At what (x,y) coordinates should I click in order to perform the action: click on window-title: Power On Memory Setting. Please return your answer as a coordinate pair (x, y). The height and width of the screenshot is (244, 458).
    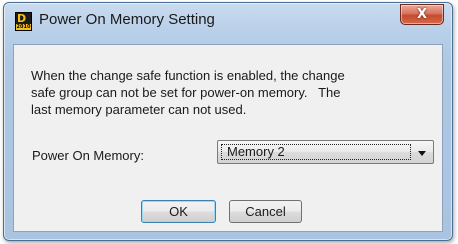
    Looking at the image, I should click on (127, 19).